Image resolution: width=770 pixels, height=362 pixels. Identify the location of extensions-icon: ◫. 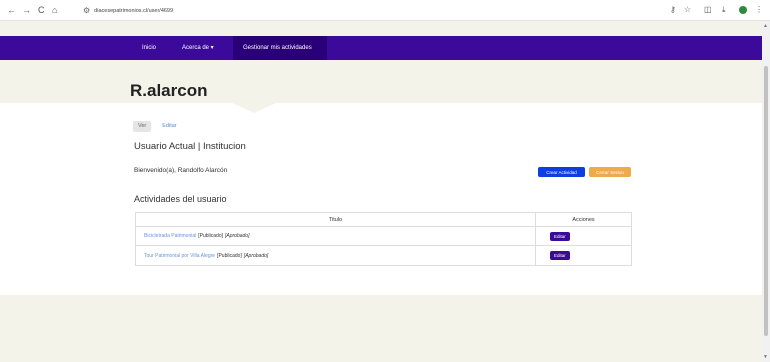
(708, 10).